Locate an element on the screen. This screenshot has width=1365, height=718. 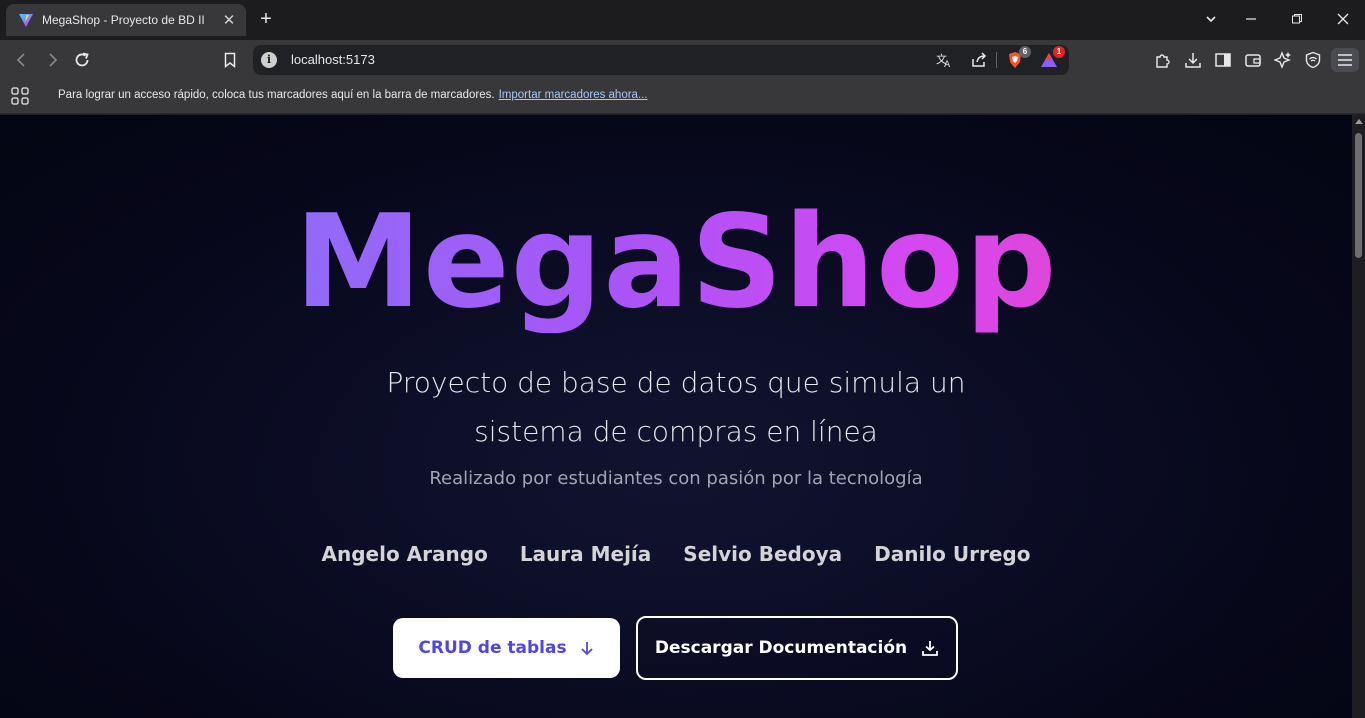
rewards-badge: 1 is located at coordinates (1059, 52).